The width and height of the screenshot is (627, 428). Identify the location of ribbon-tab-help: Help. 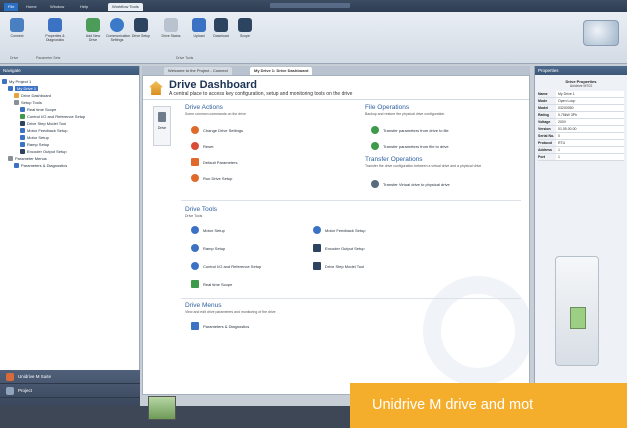
(84, 7).